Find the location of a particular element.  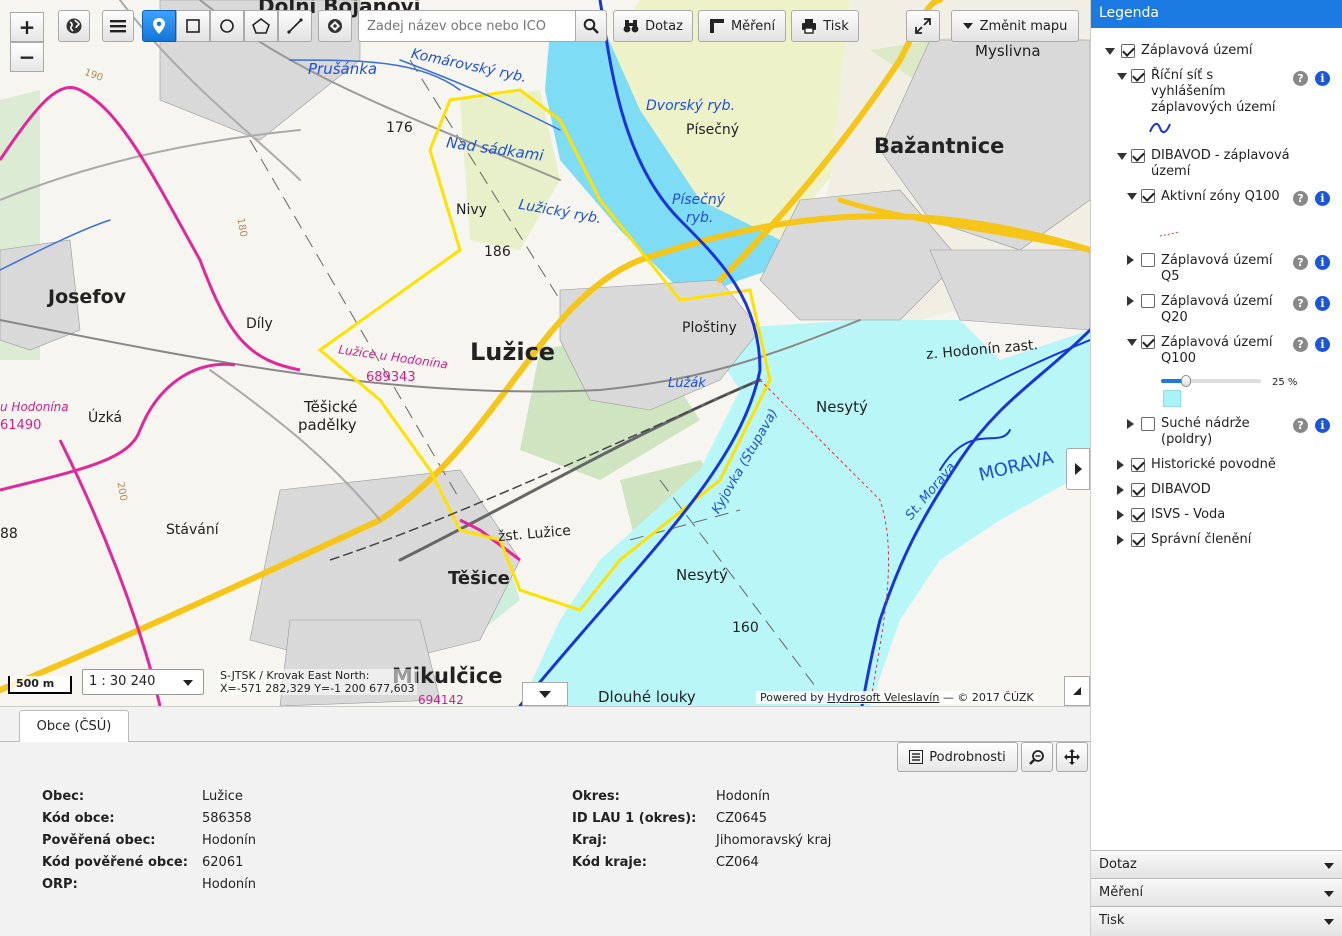

zoom-in-button: + is located at coordinates (27, 27).